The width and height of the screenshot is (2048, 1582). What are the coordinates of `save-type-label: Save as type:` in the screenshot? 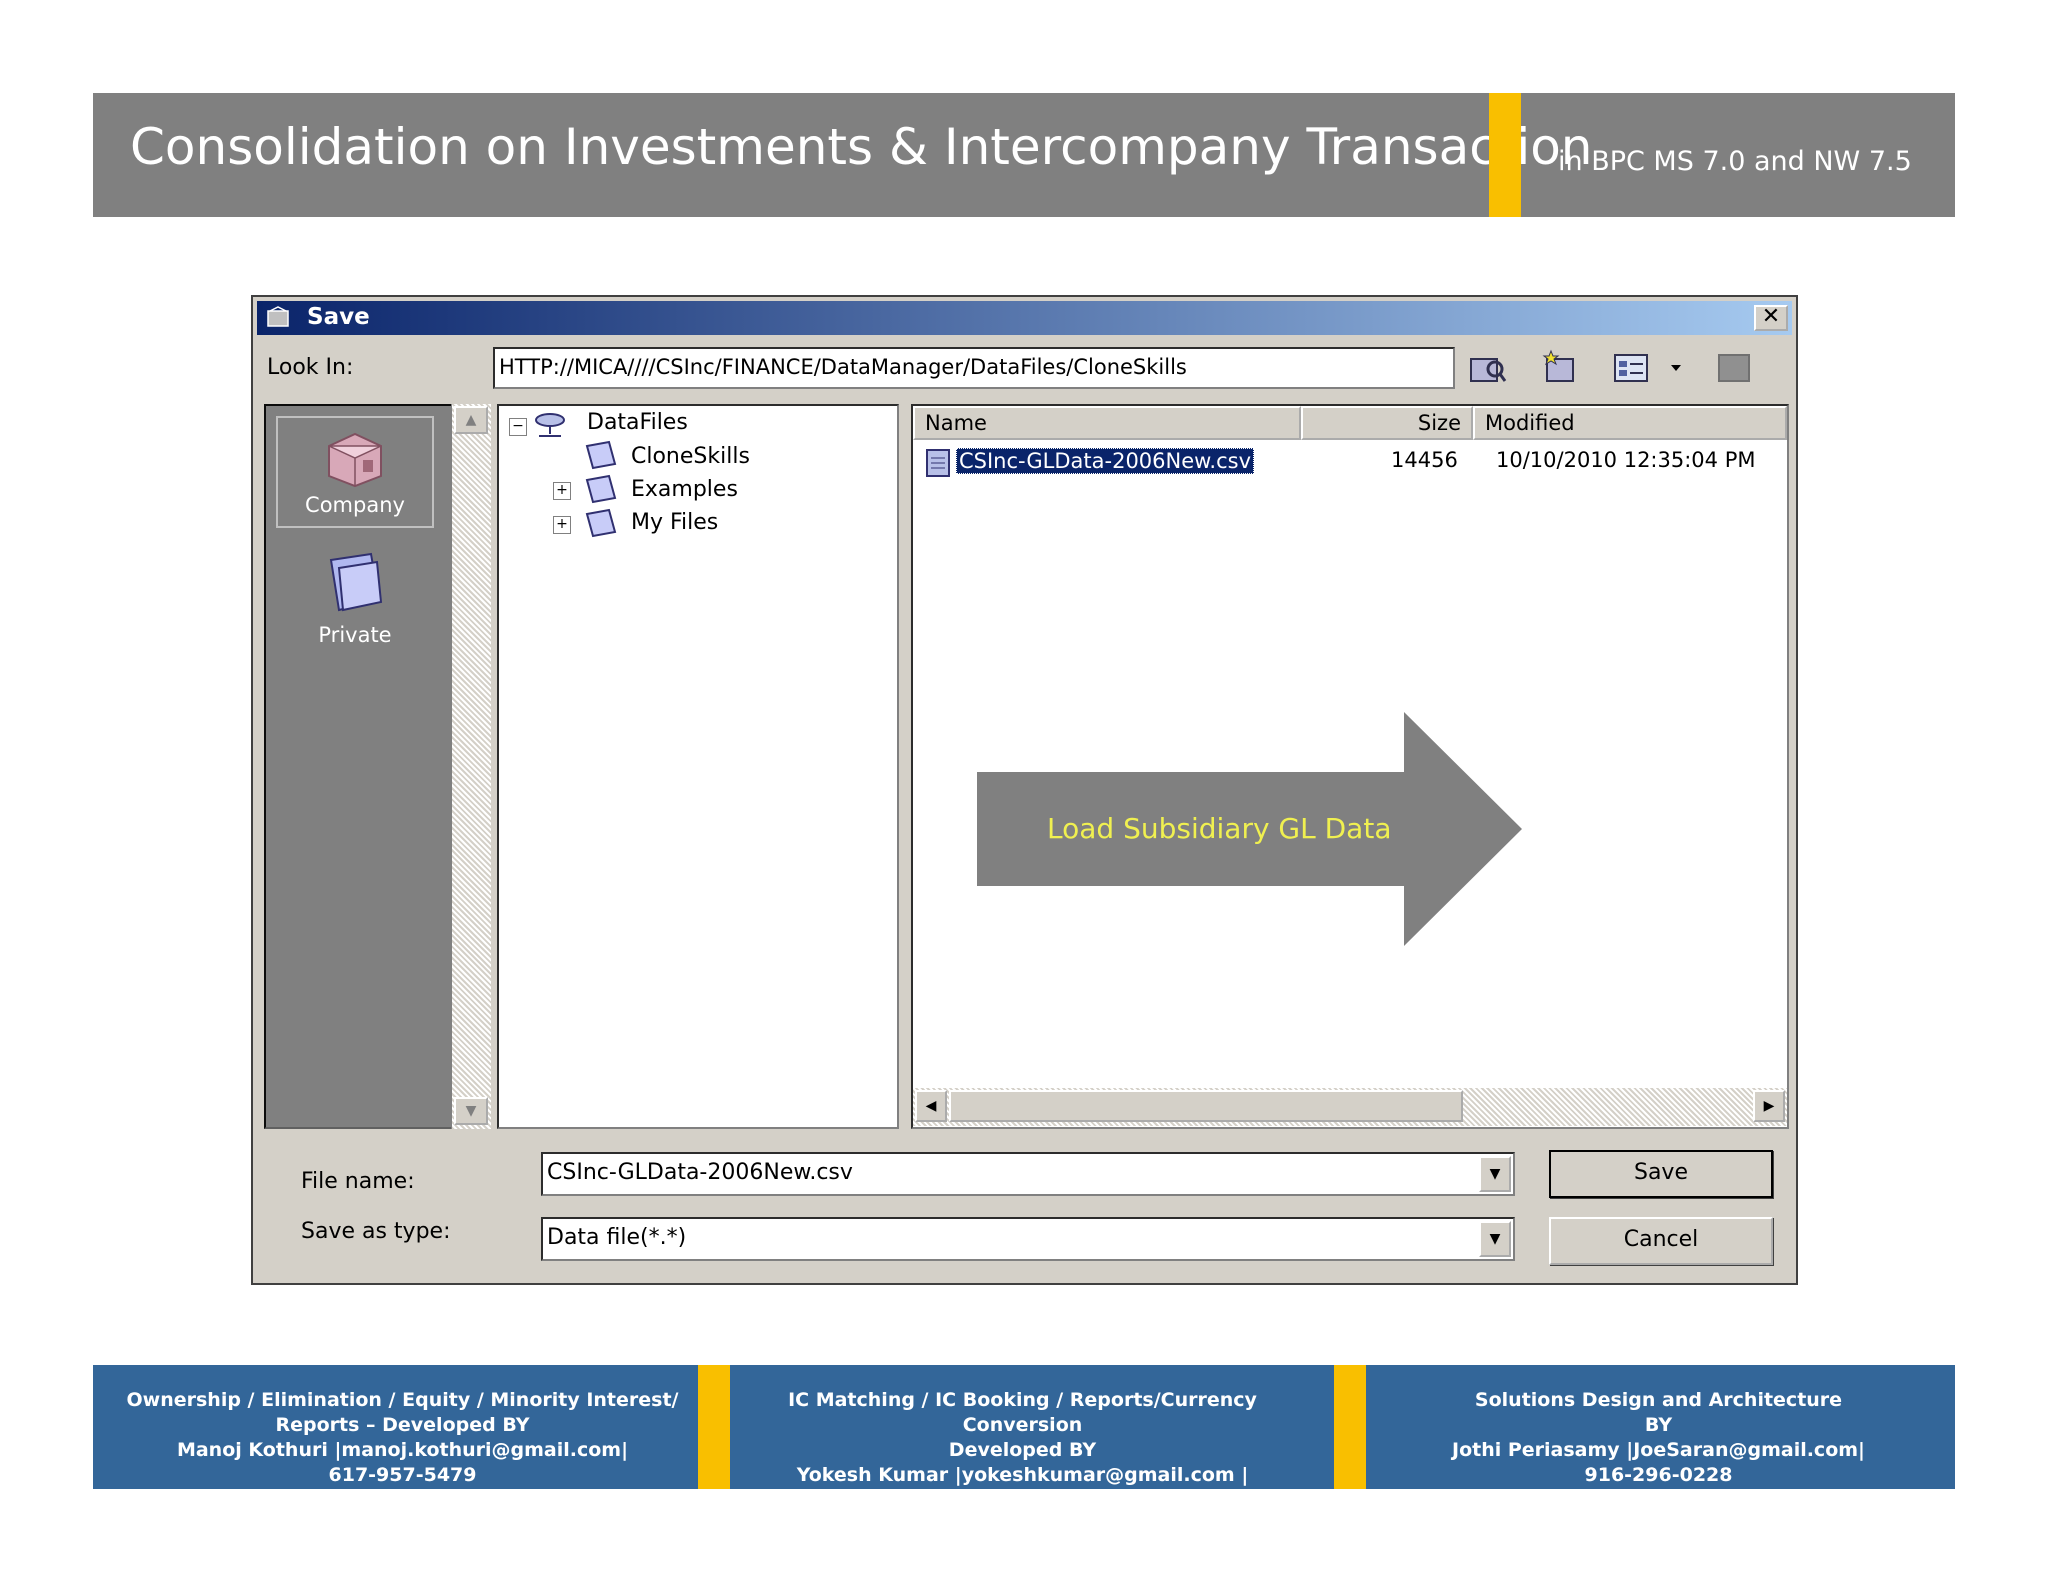 It's located at (376, 1231).